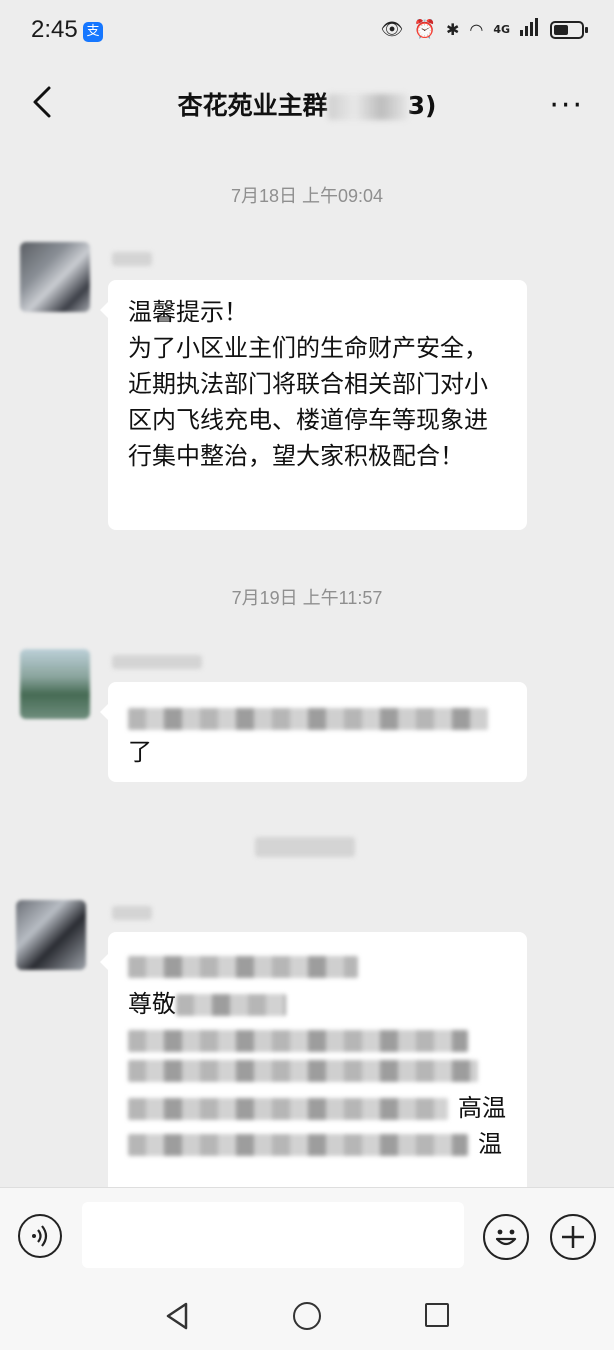 The image size is (614, 1350). Describe the element at coordinates (476, 29) in the screenshot. I see `wifi-icon: ◠` at that location.